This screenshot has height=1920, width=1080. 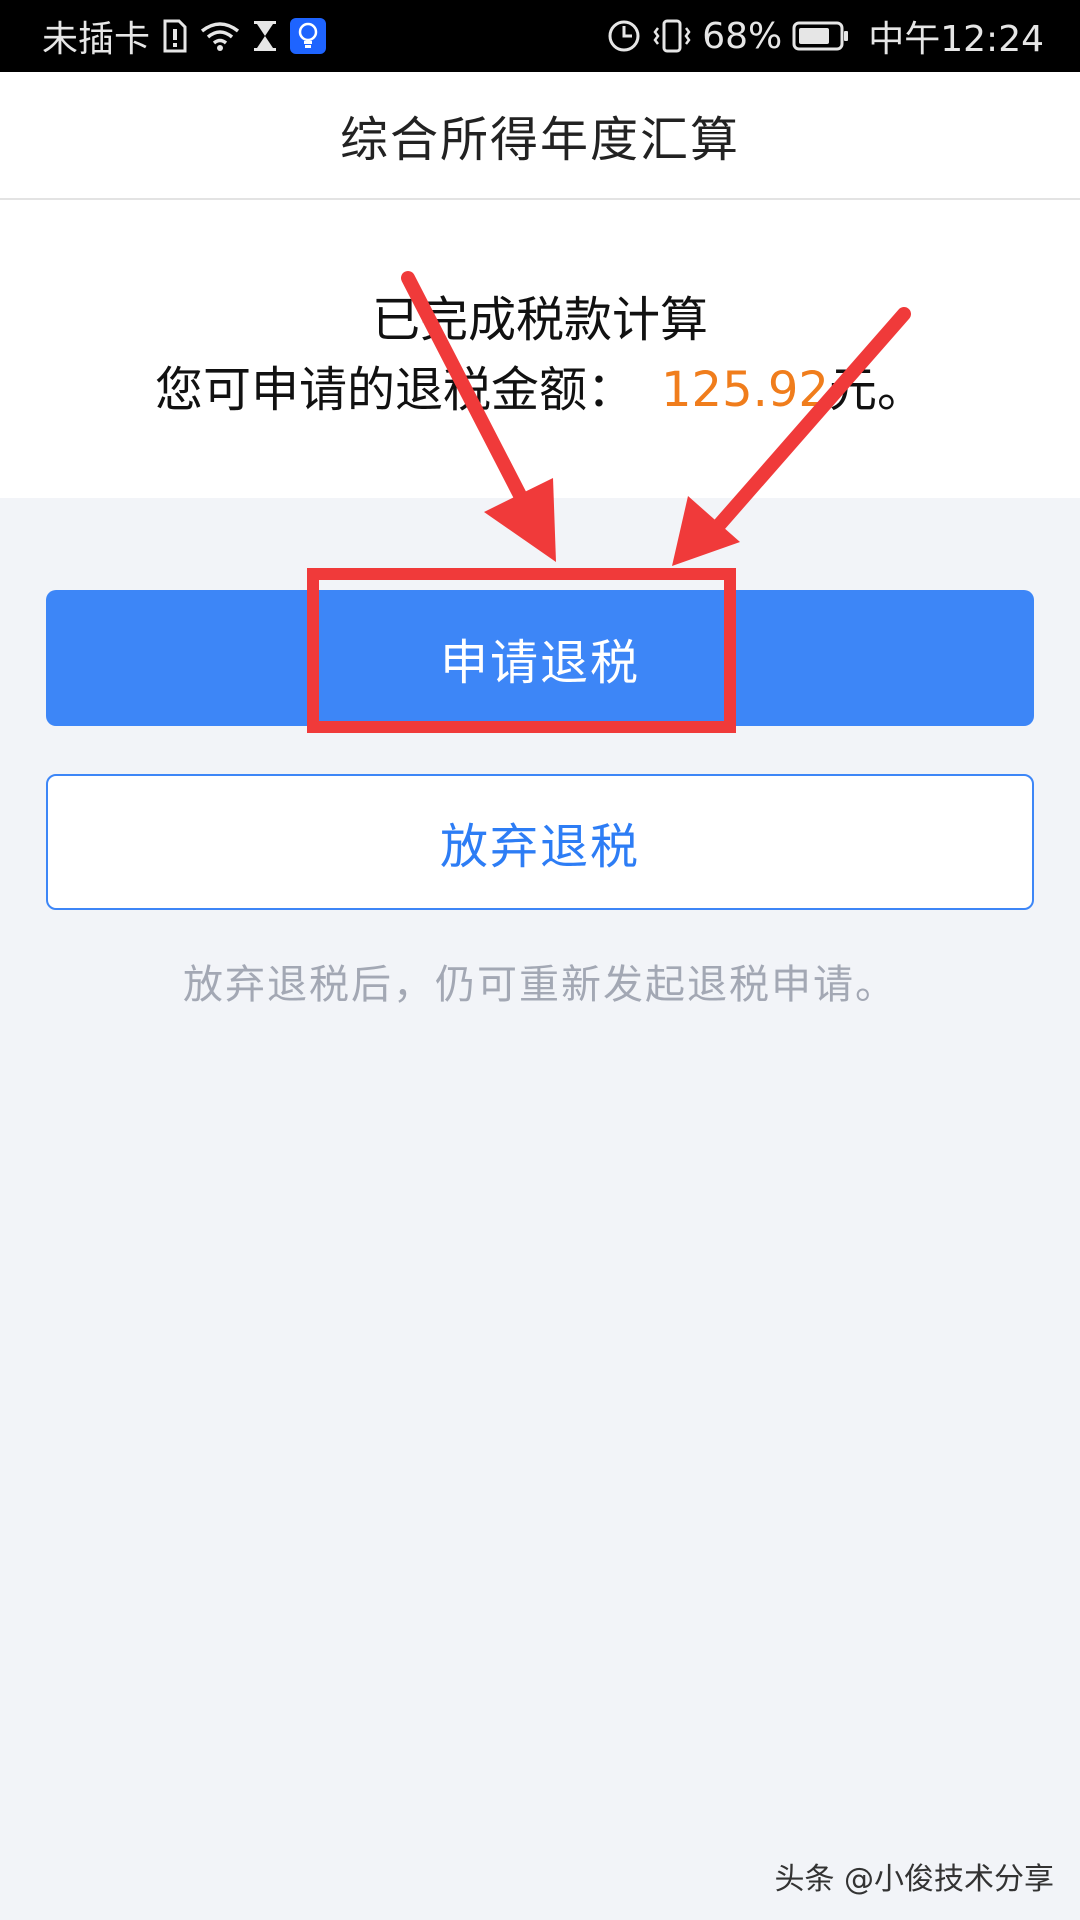 What do you see at coordinates (956, 39) in the screenshot?
I see `clock: 中午12:24` at bounding box center [956, 39].